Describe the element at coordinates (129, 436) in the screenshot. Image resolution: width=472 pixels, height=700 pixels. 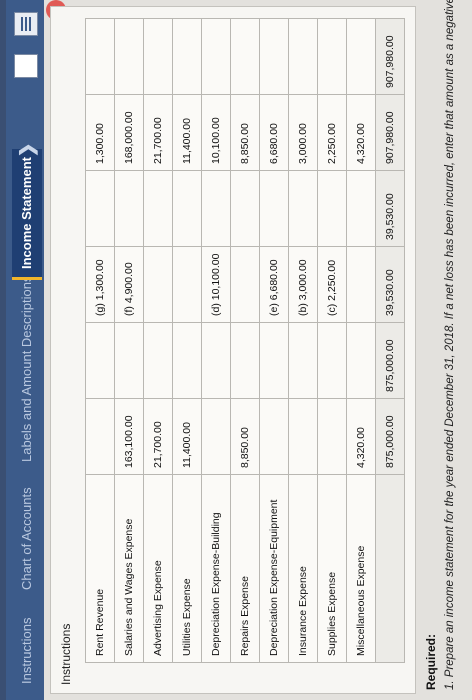
I see `amount-cell: 163,100.00` at that location.